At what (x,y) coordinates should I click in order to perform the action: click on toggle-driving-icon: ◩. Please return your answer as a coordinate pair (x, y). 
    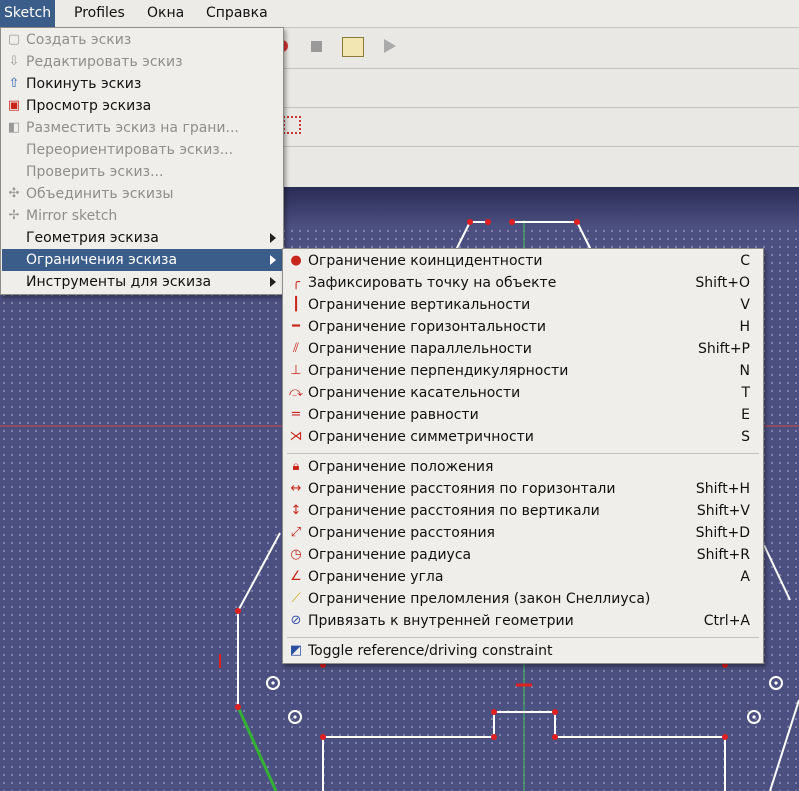
    Looking at the image, I should click on (296, 650).